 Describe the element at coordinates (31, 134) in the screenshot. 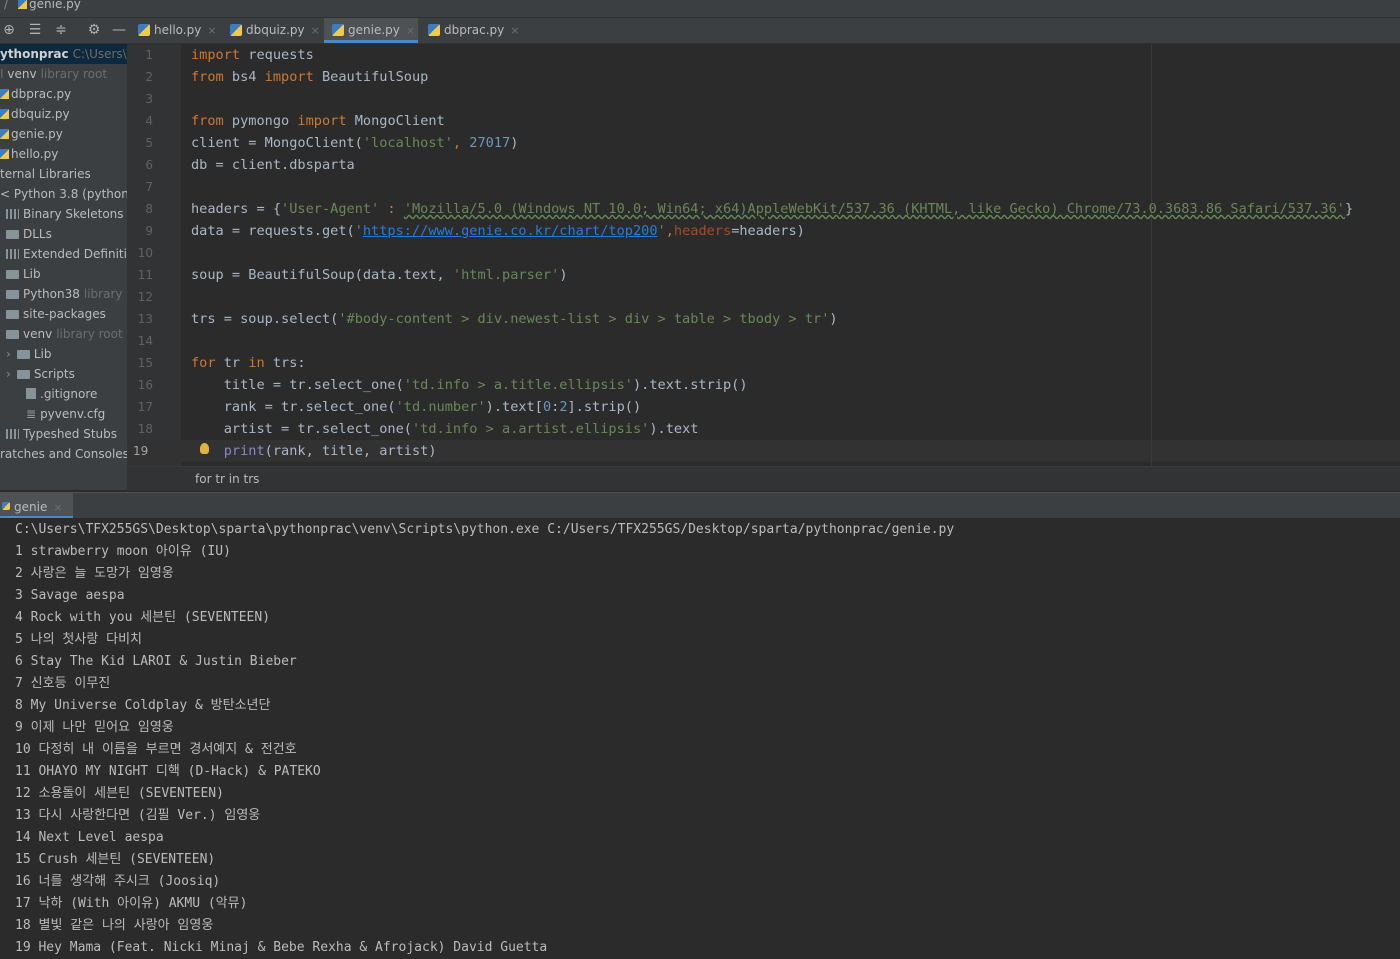

I see `tree-item-genie: genie.py` at that location.